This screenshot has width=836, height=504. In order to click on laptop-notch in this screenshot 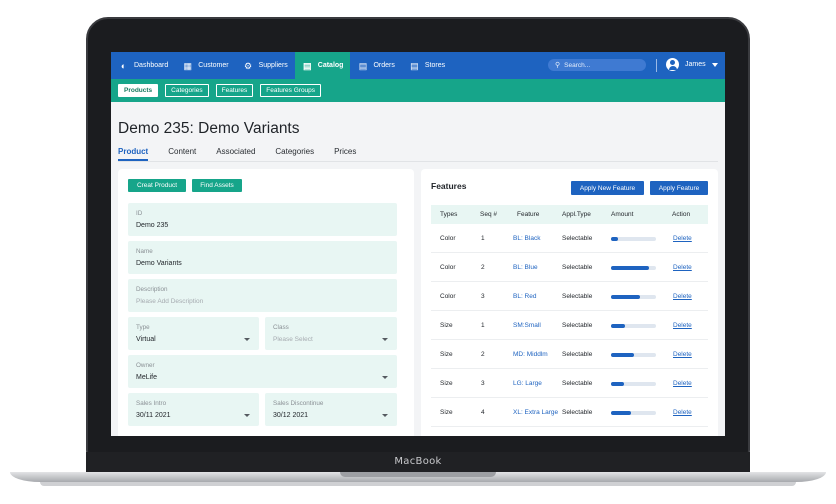, I will do `click(418, 474)`.